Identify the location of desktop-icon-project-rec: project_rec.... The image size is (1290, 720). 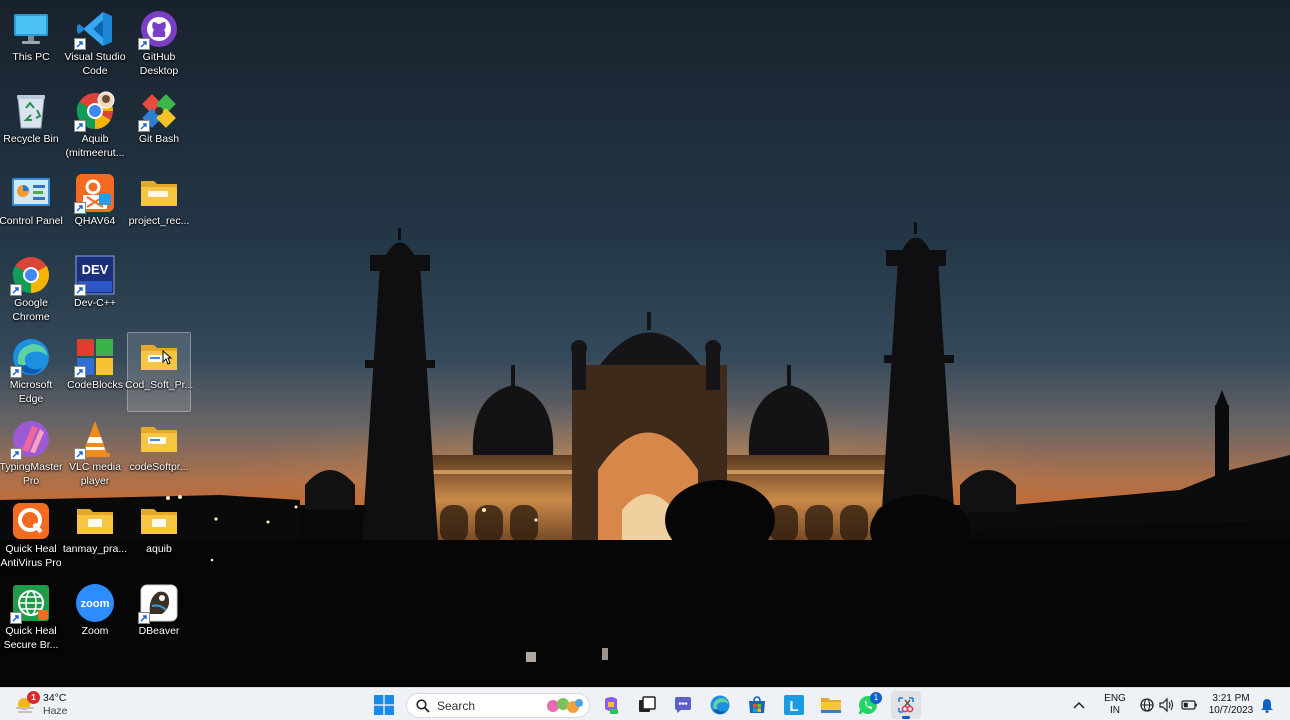
(159, 208).